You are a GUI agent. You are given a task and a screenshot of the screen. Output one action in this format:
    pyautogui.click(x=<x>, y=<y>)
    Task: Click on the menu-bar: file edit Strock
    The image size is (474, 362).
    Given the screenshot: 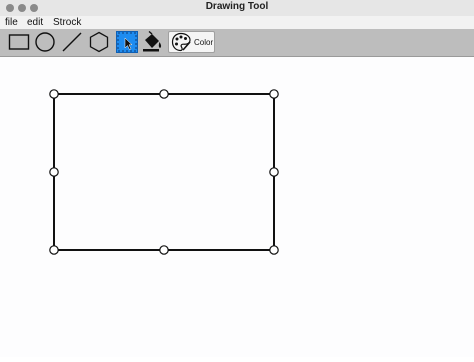 What is the action you would take?
    pyautogui.click(x=237, y=22)
    